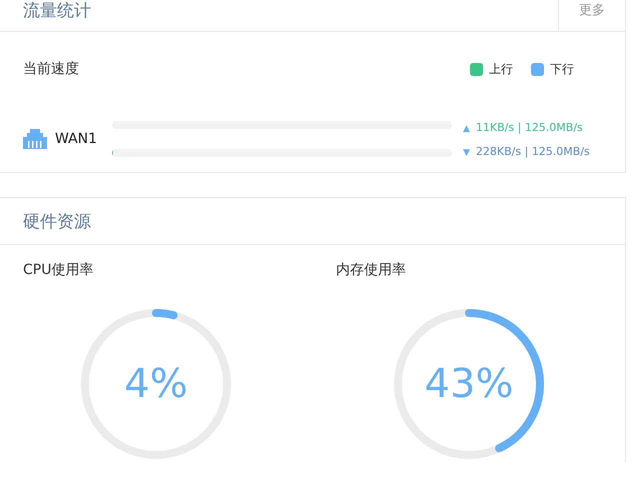 This screenshot has width=637, height=482. Describe the element at coordinates (501, 69) in the screenshot. I see `legend-label: 上行` at that location.